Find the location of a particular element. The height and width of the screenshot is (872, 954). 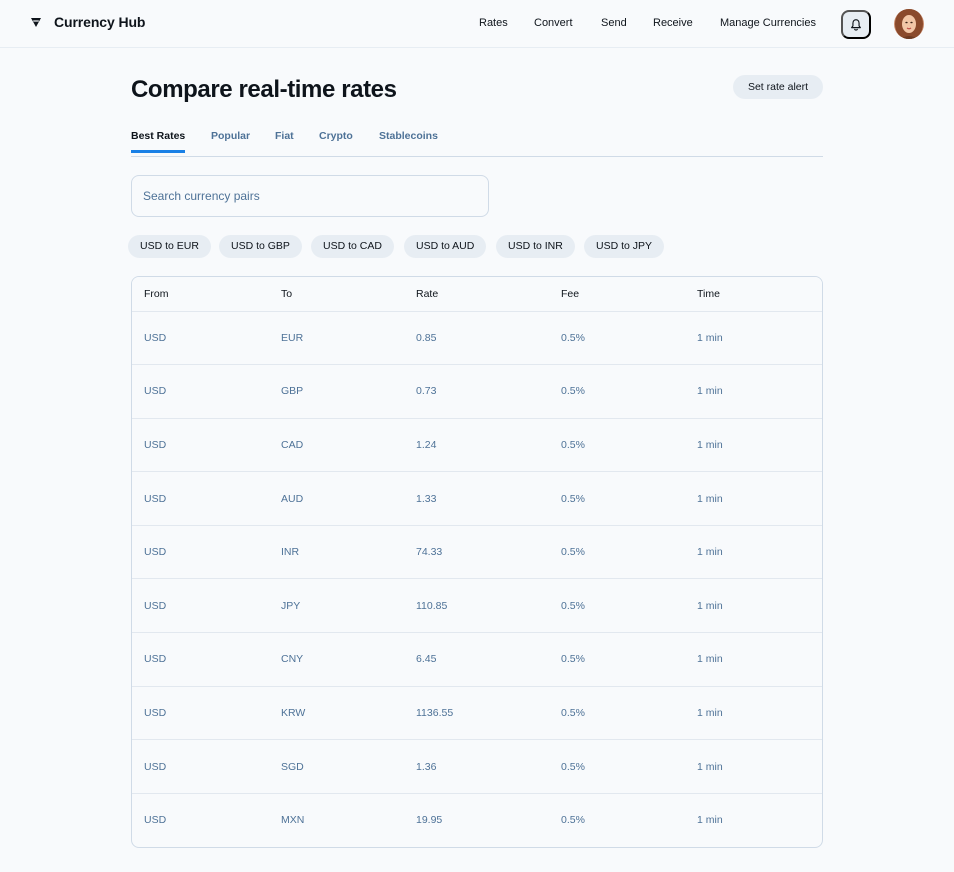

table-row: USD CAD 1.24 0.5% 1 min is located at coordinates (477, 444).